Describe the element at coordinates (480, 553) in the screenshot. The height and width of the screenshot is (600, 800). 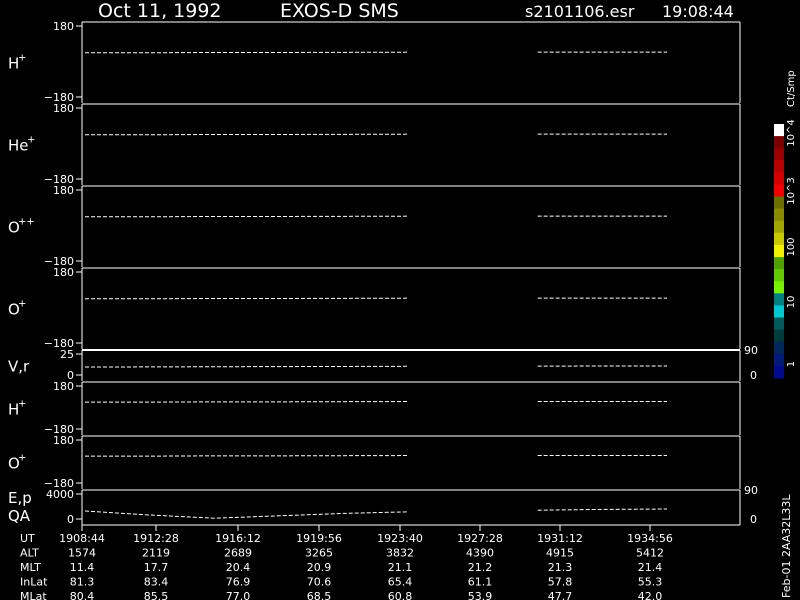
I see `ephem-cell: 4390` at that location.